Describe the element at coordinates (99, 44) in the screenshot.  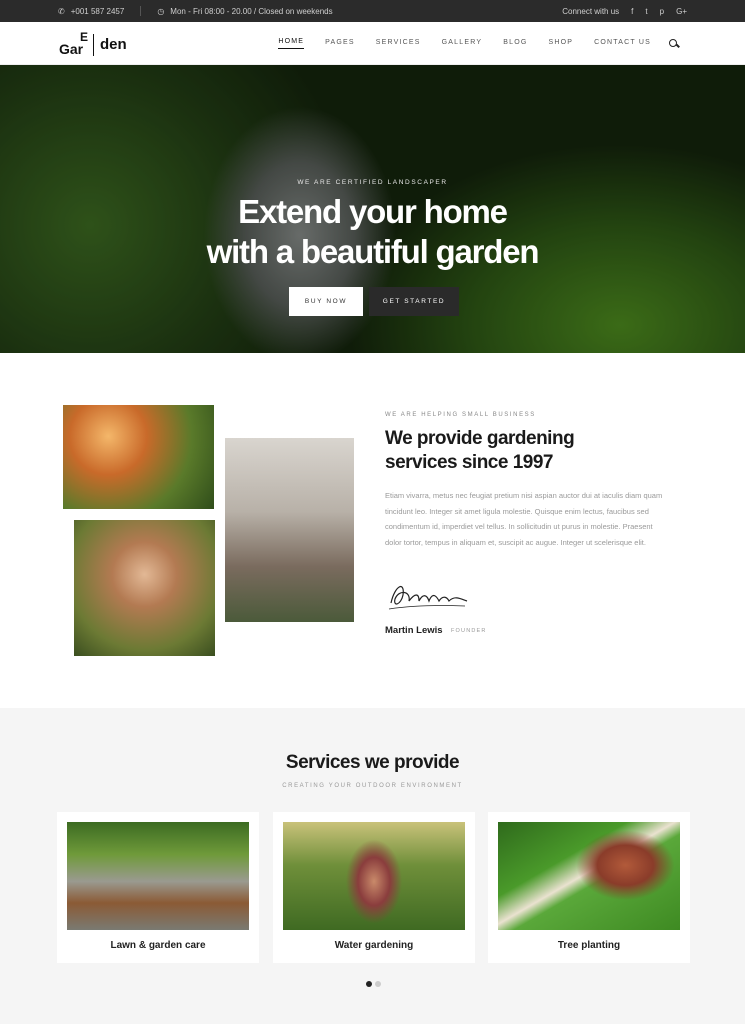
I see `site-logo: Gar E den` at that location.